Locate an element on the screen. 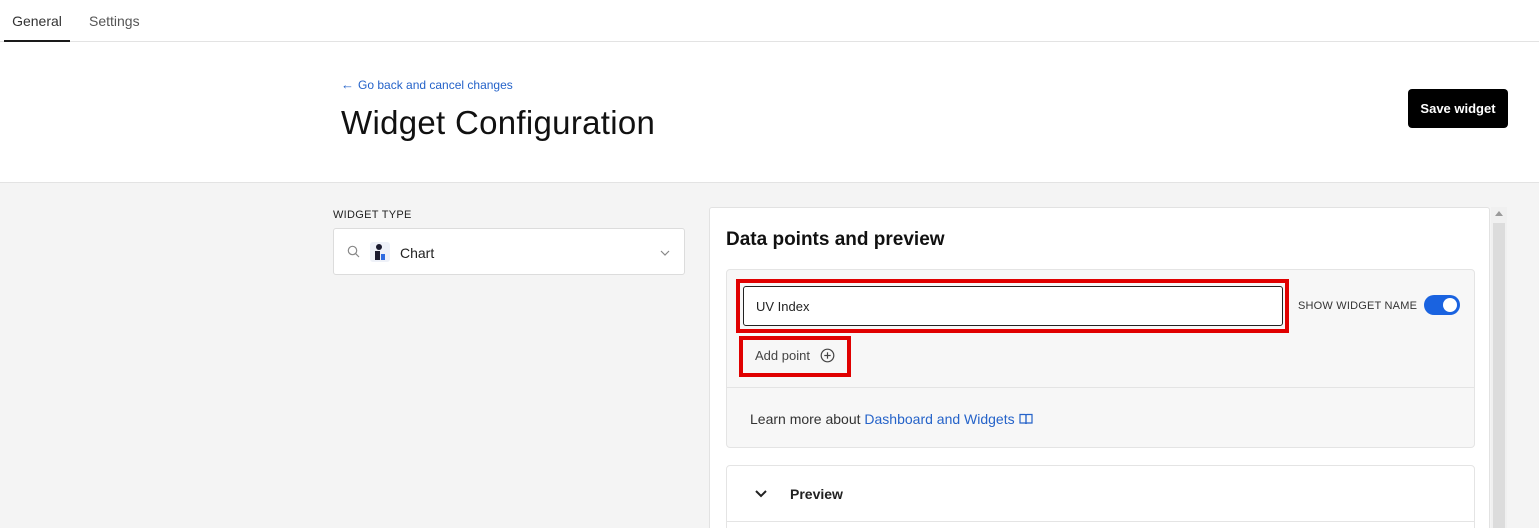  show-widget-name-label: SHOW WIDGET NAME is located at coordinates (1358, 306).